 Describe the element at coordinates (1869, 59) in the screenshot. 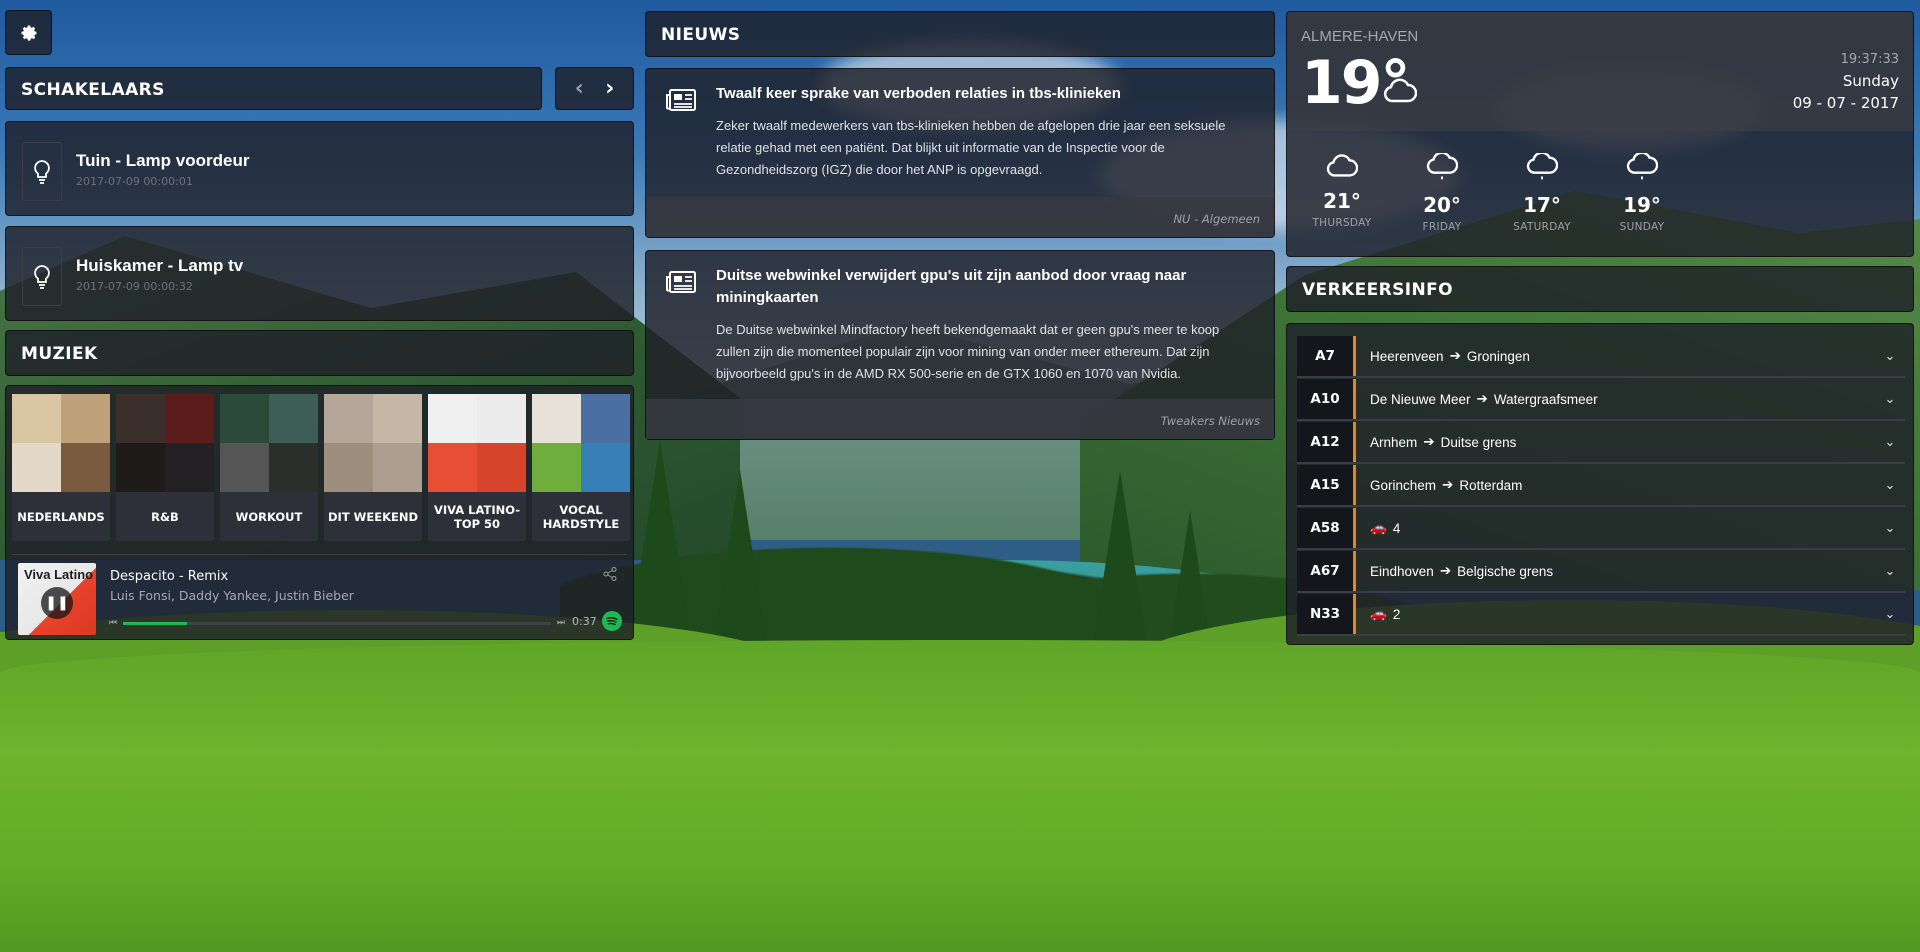

I see `weather-clock: 19:37:33` at that location.